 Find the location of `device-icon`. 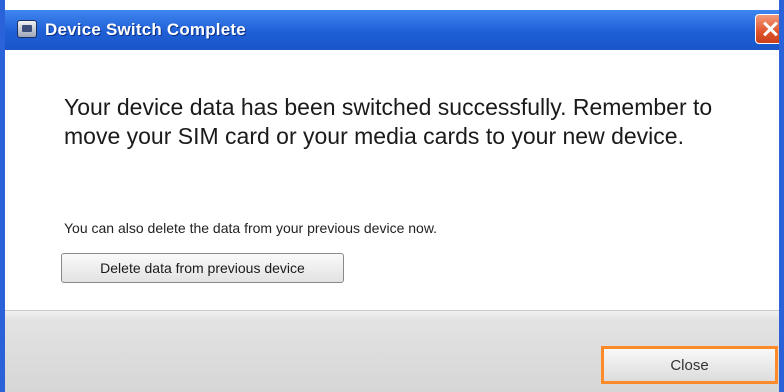

device-icon is located at coordinates (27, 29).